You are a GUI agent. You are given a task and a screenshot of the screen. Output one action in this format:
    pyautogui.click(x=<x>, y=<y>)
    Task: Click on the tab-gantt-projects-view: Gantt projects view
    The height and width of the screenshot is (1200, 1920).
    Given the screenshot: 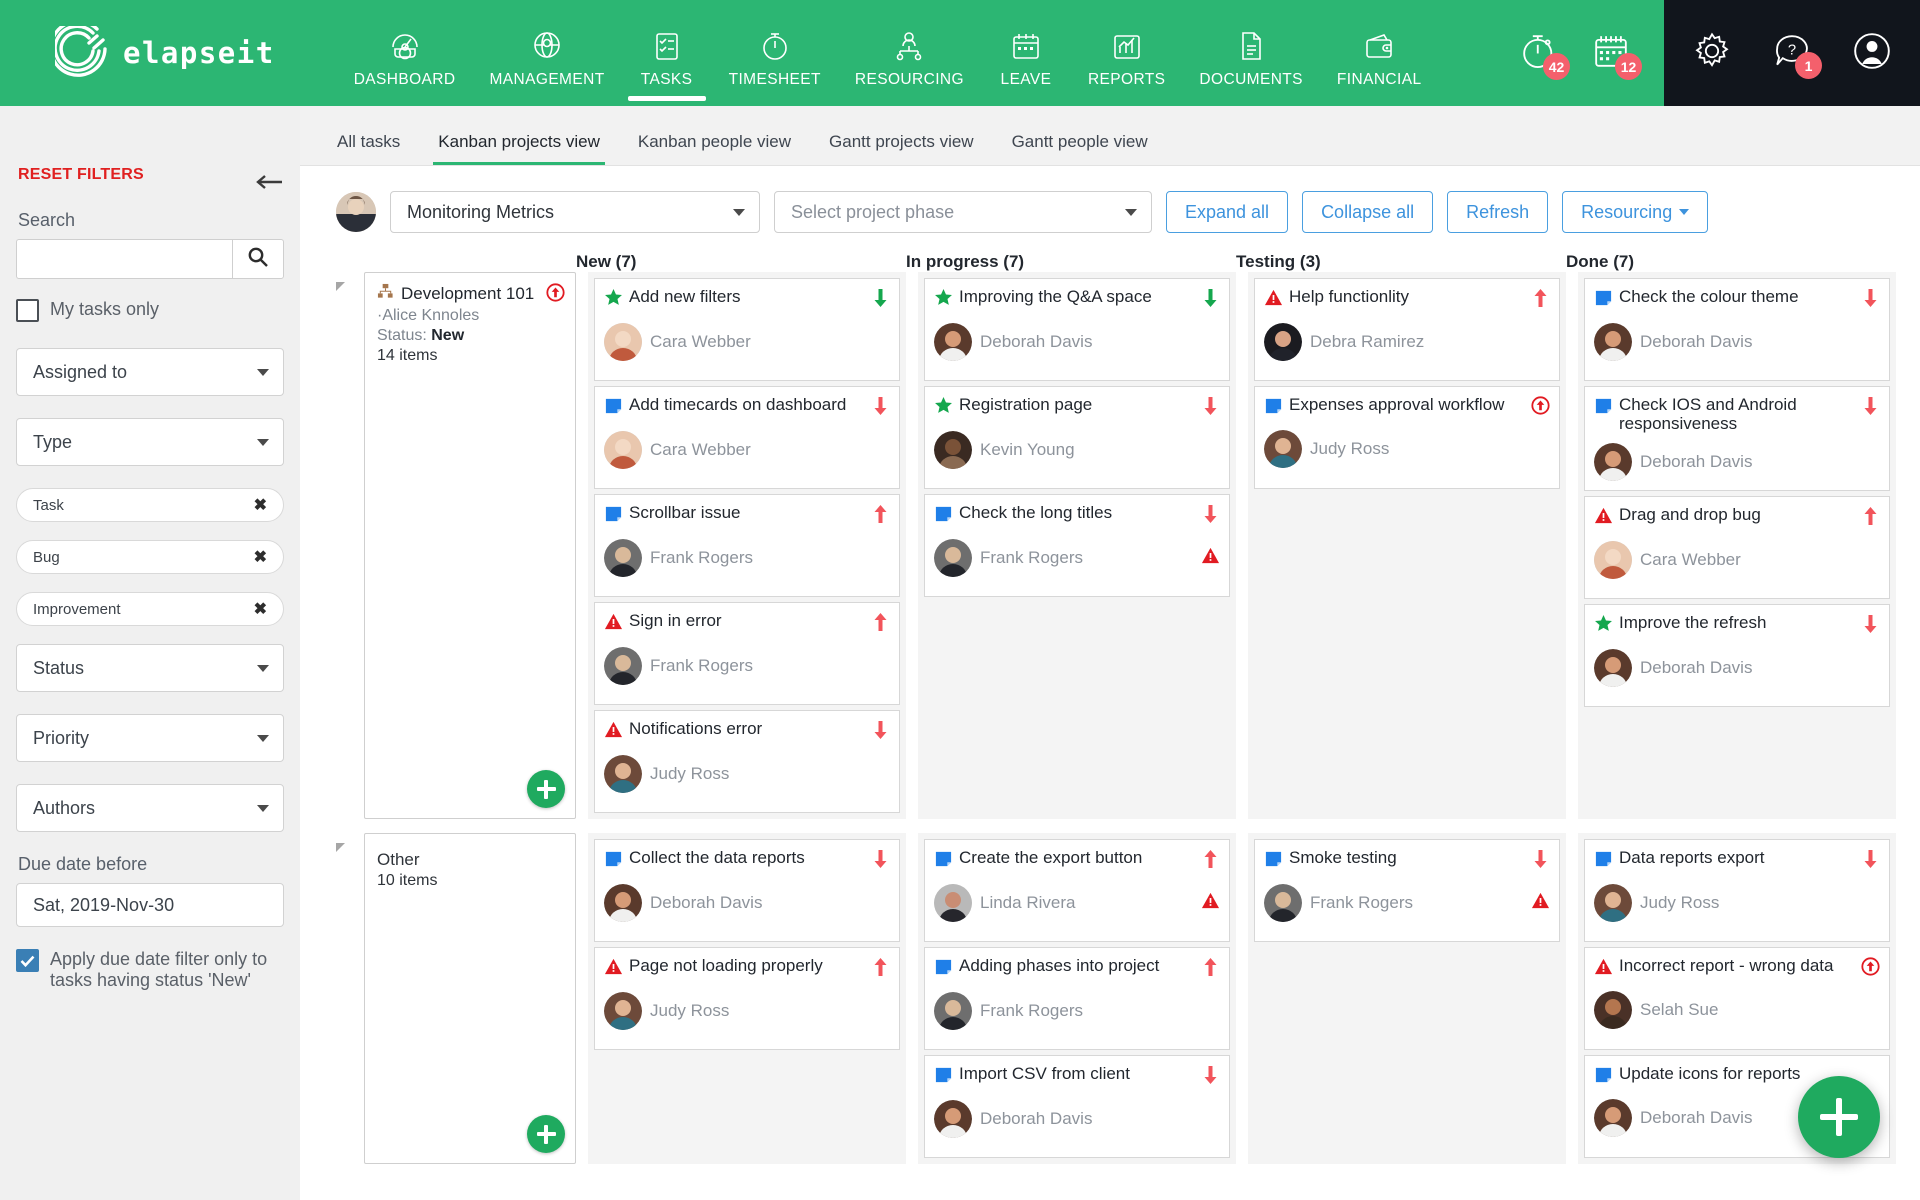 What is the action you would take?
    pyautogui.click(x=901, y=148)
    